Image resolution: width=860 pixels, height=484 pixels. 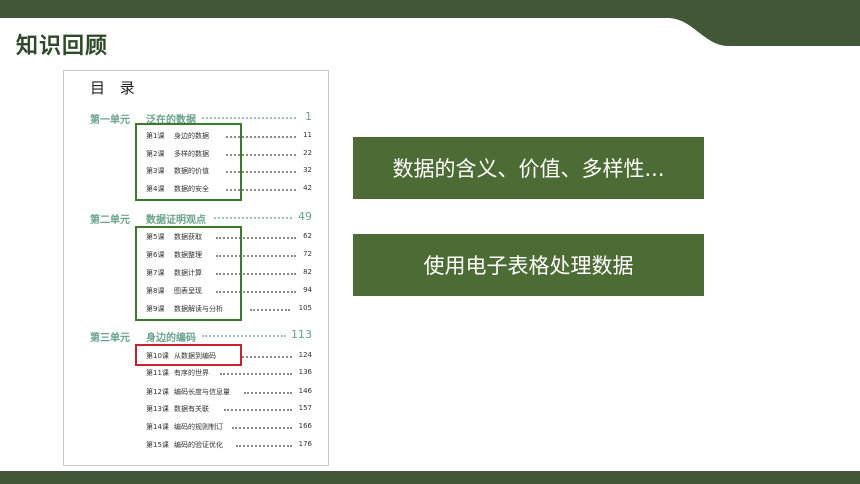 What do you see at coordinates (305, 355) in the screenshot?
I see `lesson-page: 124` at bounding box center [305, 355].